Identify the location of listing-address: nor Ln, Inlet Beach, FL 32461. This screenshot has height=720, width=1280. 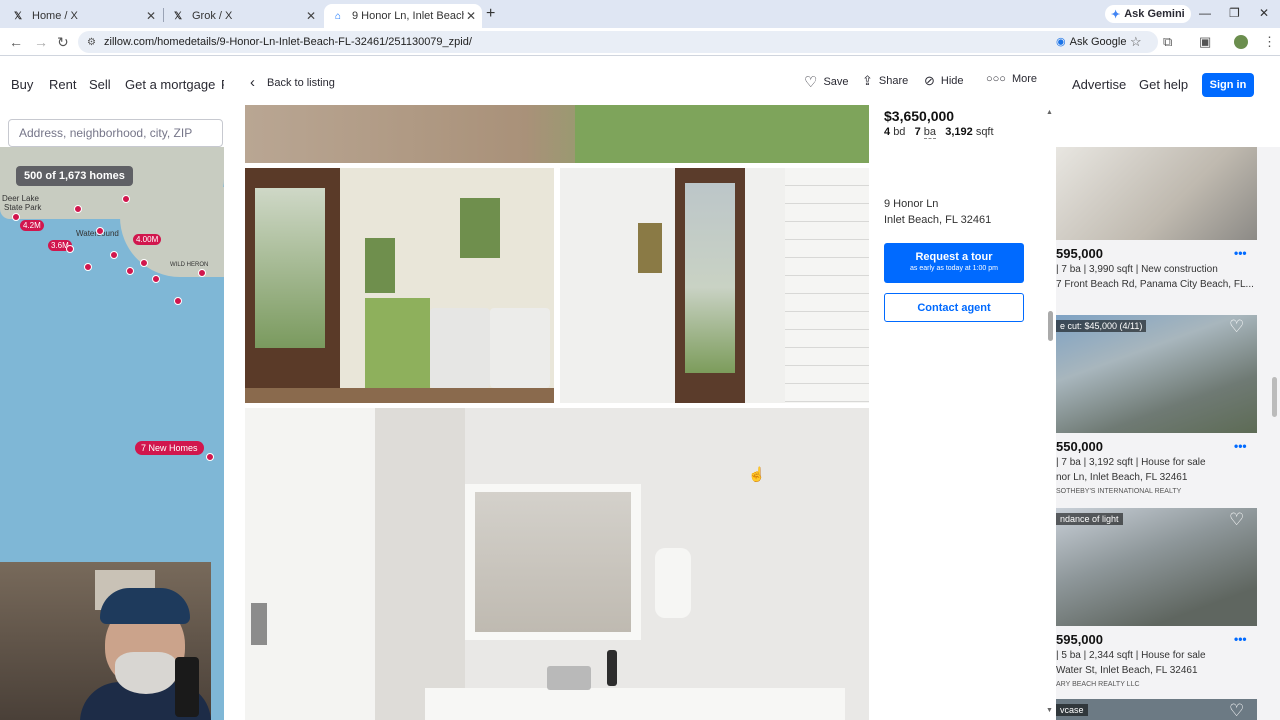
(1122, 477).